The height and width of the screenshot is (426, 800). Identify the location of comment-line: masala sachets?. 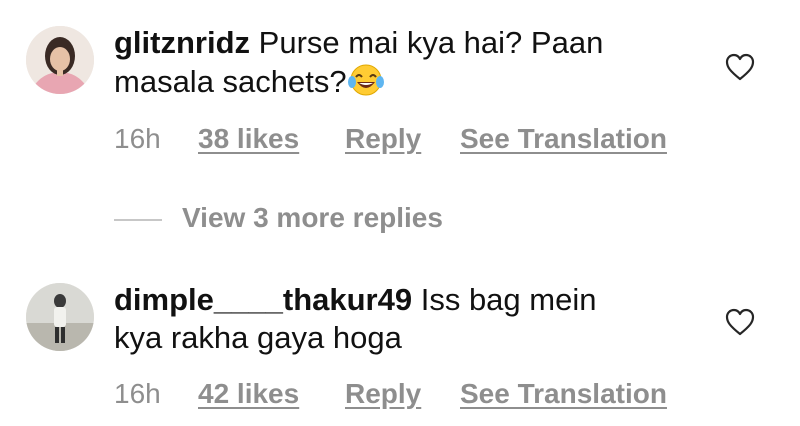
(230, 81).